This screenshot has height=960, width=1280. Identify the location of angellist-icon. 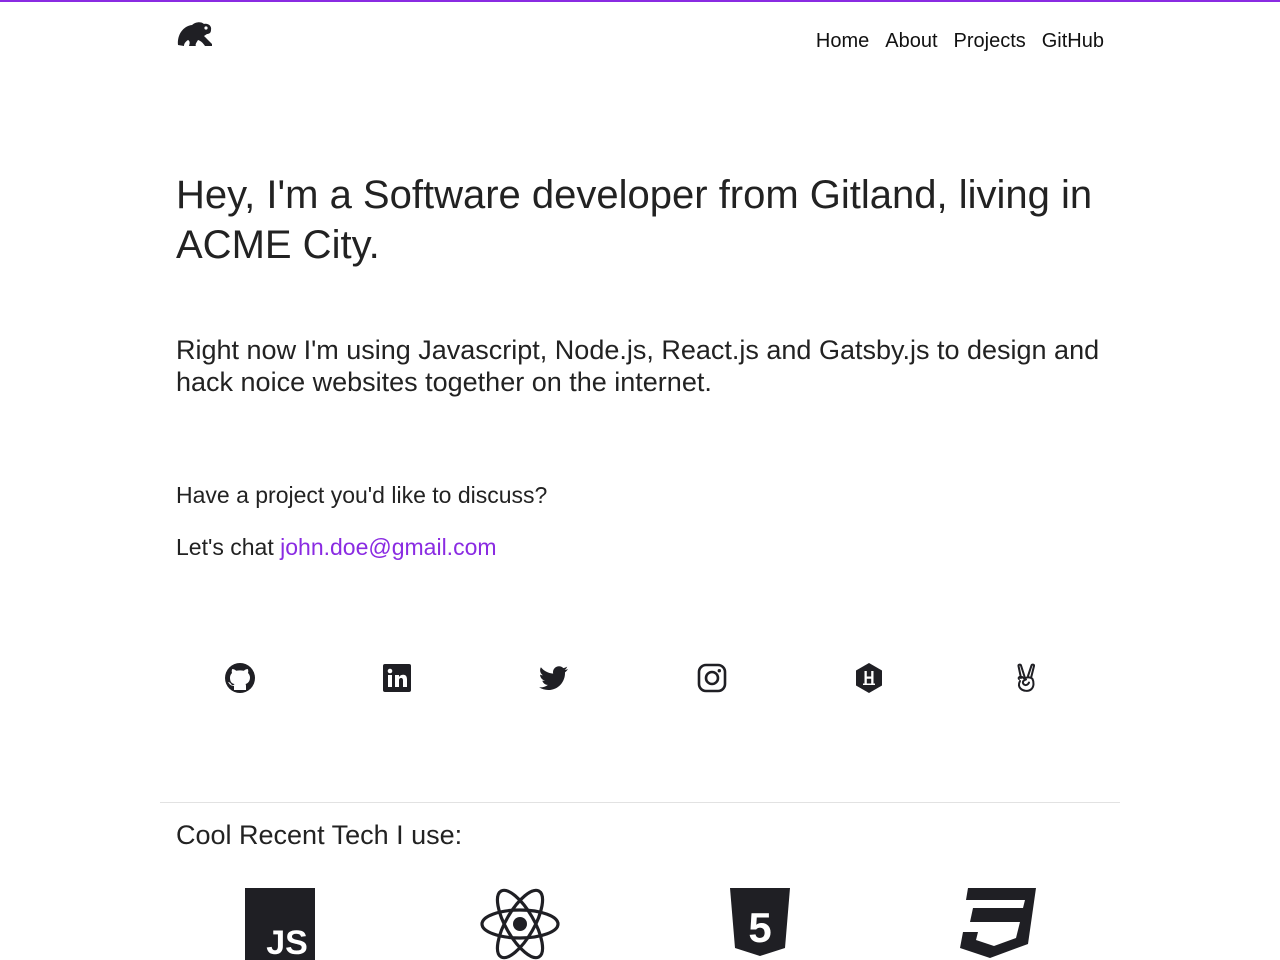
(1026, 678).